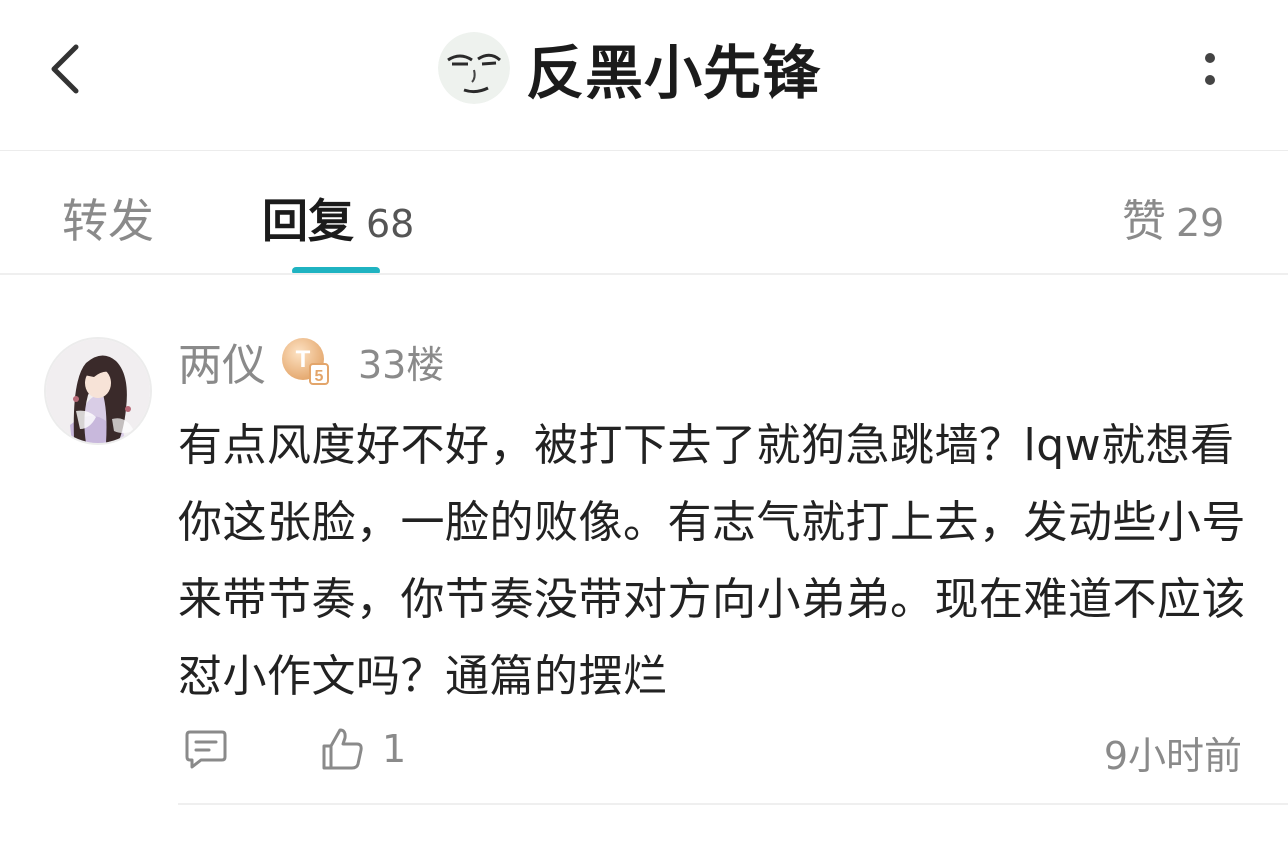  What do you see at coordinates (1144, 221) in the screenshot?
I see `tab-like-label: 赞` at bounding box center [1144, 221].